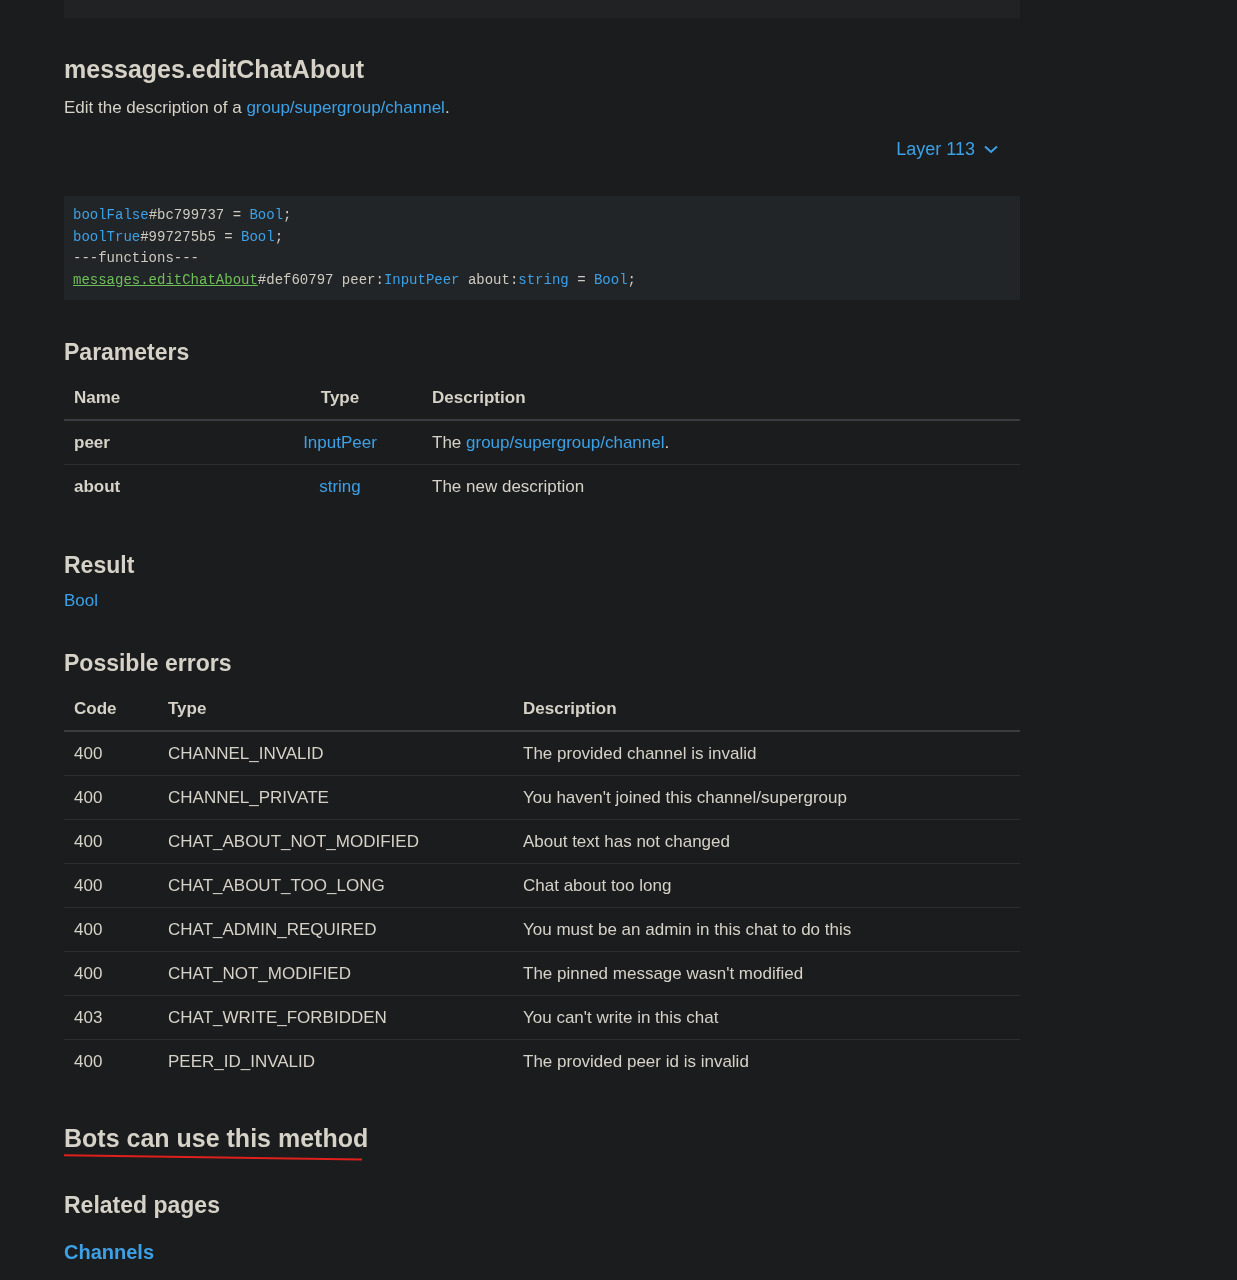  What do you see at coordinates (621, 1017) in the screenshot?
I see `table-cell-text: You can't write in this chat` at bounding box center [621, 1017].